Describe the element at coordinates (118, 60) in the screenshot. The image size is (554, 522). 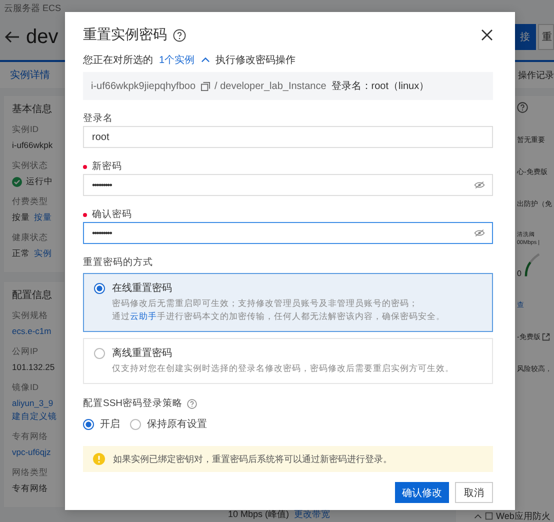
I see `intro-text: 您正在对所选的` at that location.